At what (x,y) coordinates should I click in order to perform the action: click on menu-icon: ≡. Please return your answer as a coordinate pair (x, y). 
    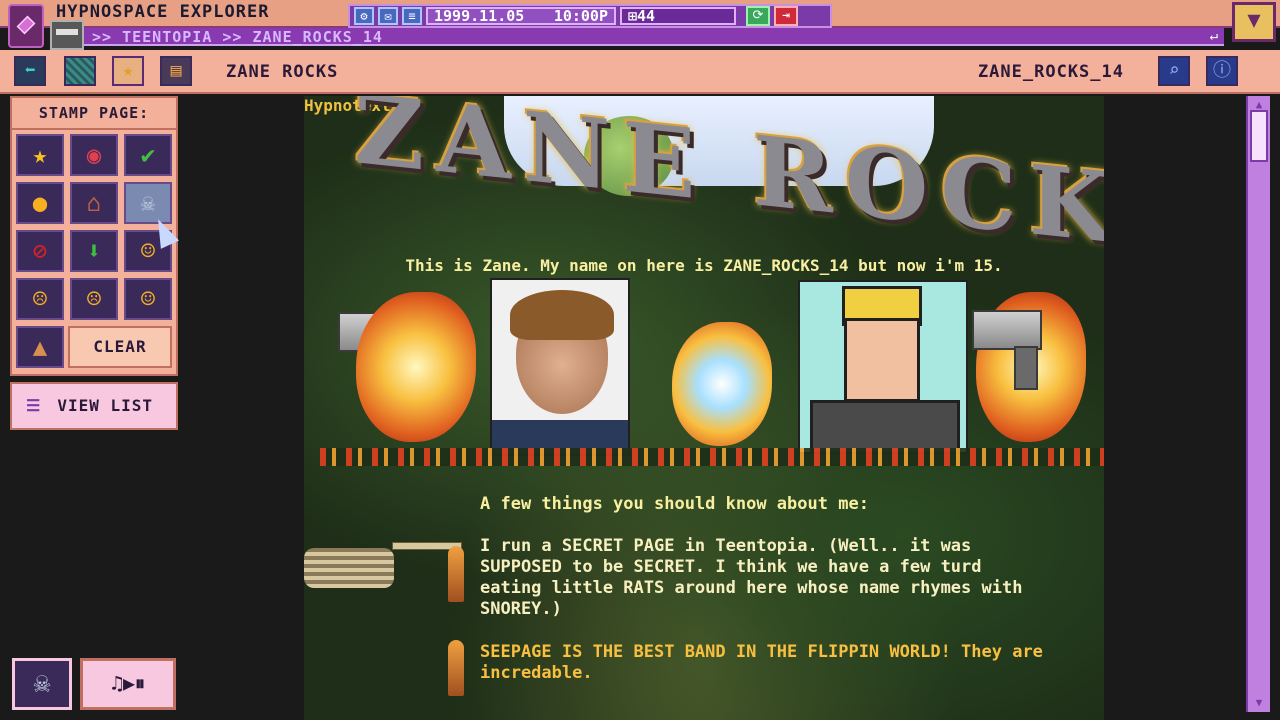
    Looking at the image, I should click on (412, 16).